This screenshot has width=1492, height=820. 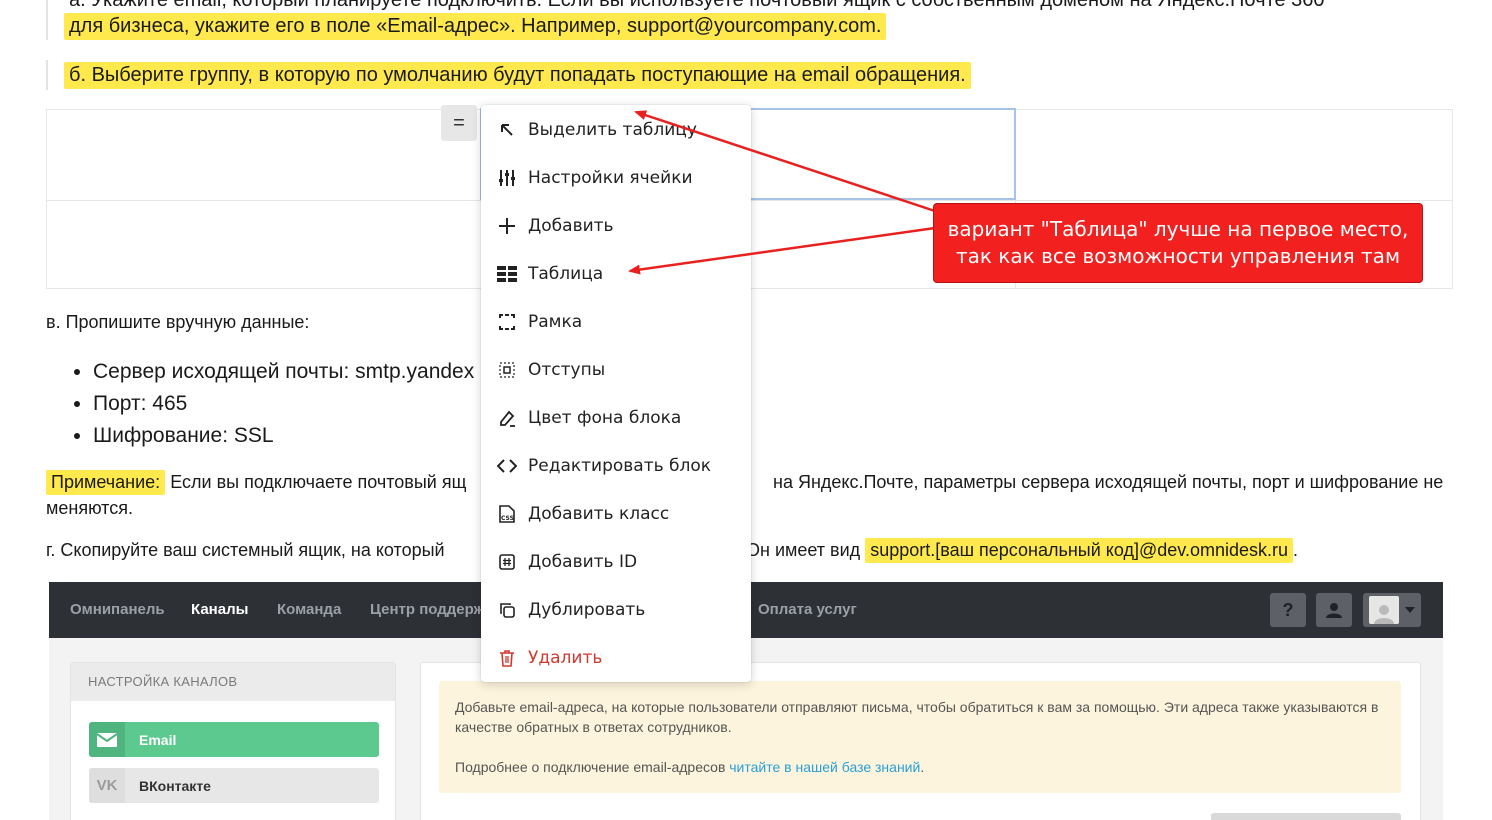 I want to click on arrow-to-select-table, so click(x=785, y=161).